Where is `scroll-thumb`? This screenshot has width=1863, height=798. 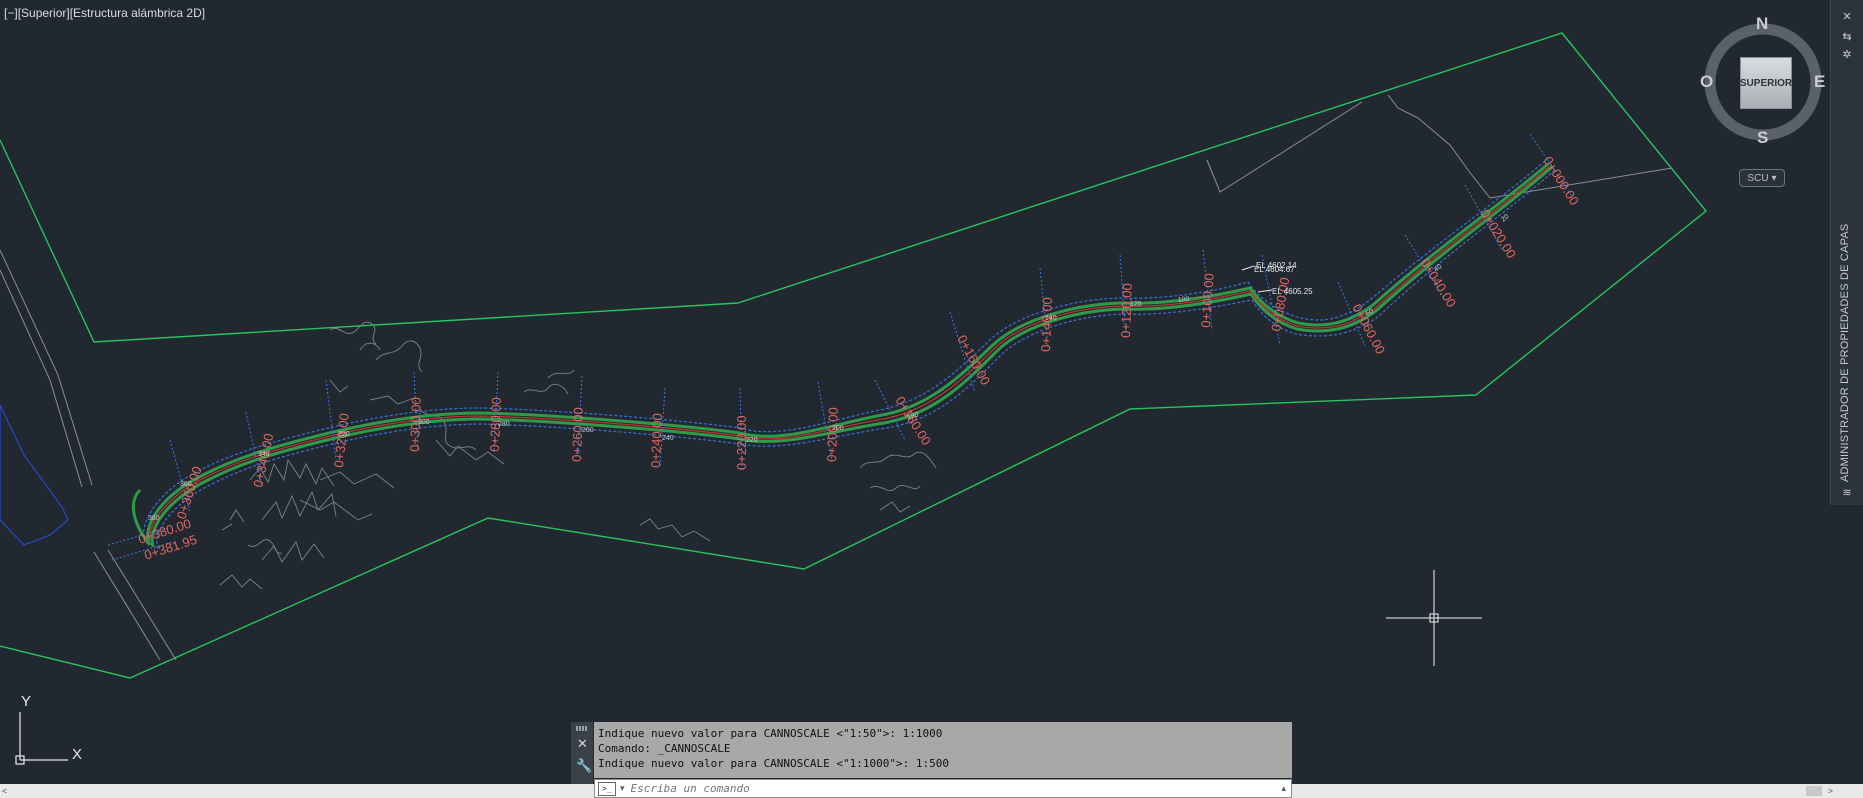
scroll-thumb is located at coordinates (1814, 791).